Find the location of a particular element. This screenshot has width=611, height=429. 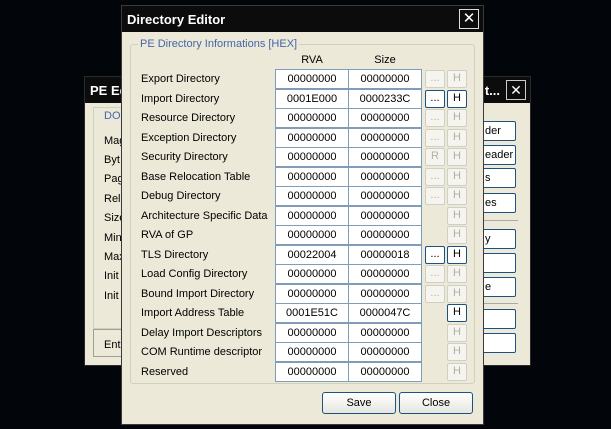

rva-input: 00022004 is located at coordinates (312, 254).